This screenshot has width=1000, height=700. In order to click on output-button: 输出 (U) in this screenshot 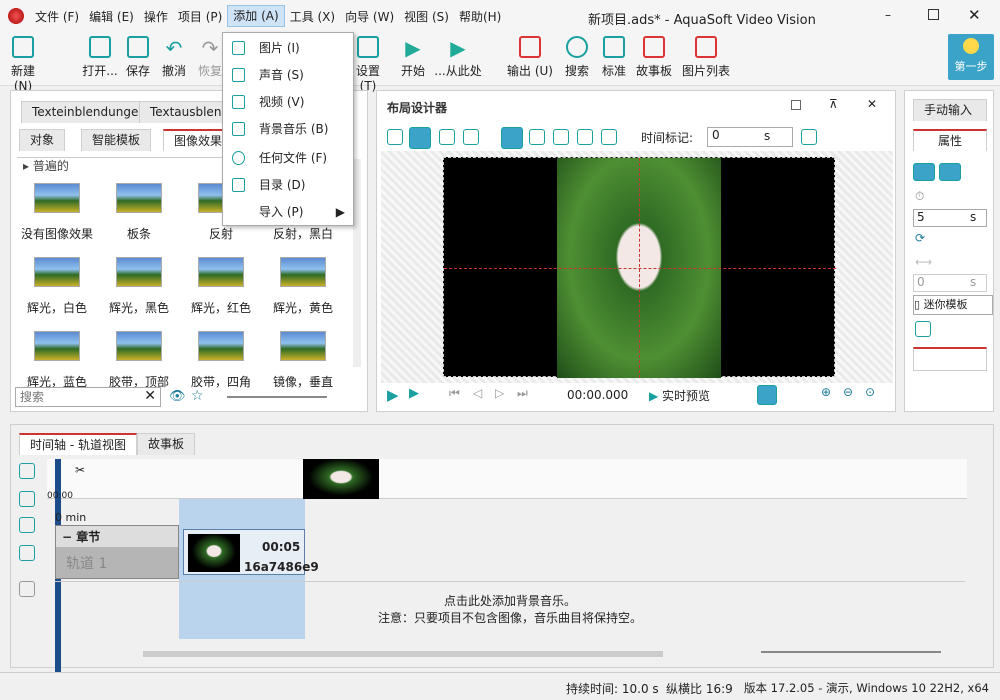, I will do `click(530, 57)`.